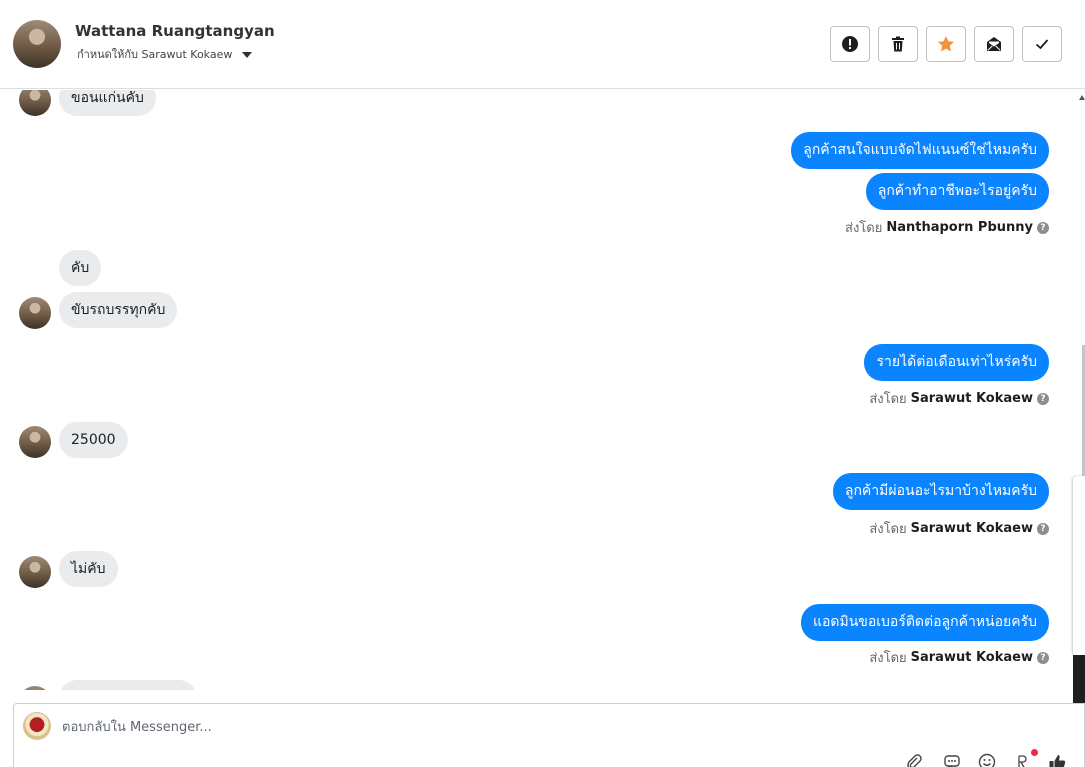 The height and width of the screenshot is (767, 1085). I want to click on page-avatar, so click(37, 726).